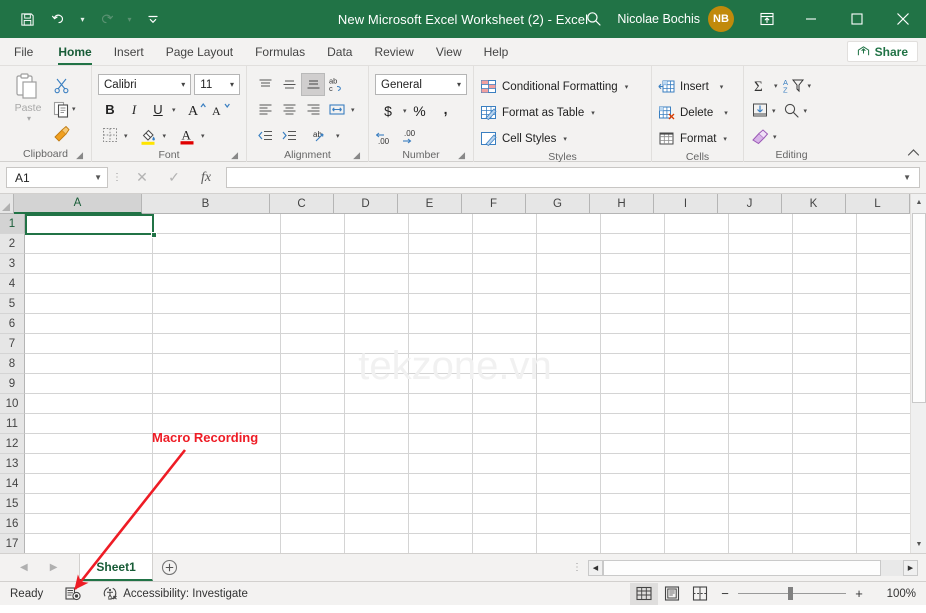  Describe the element at coordinates (89, 344) in the screenshot. I see `cell-A7` at that location.